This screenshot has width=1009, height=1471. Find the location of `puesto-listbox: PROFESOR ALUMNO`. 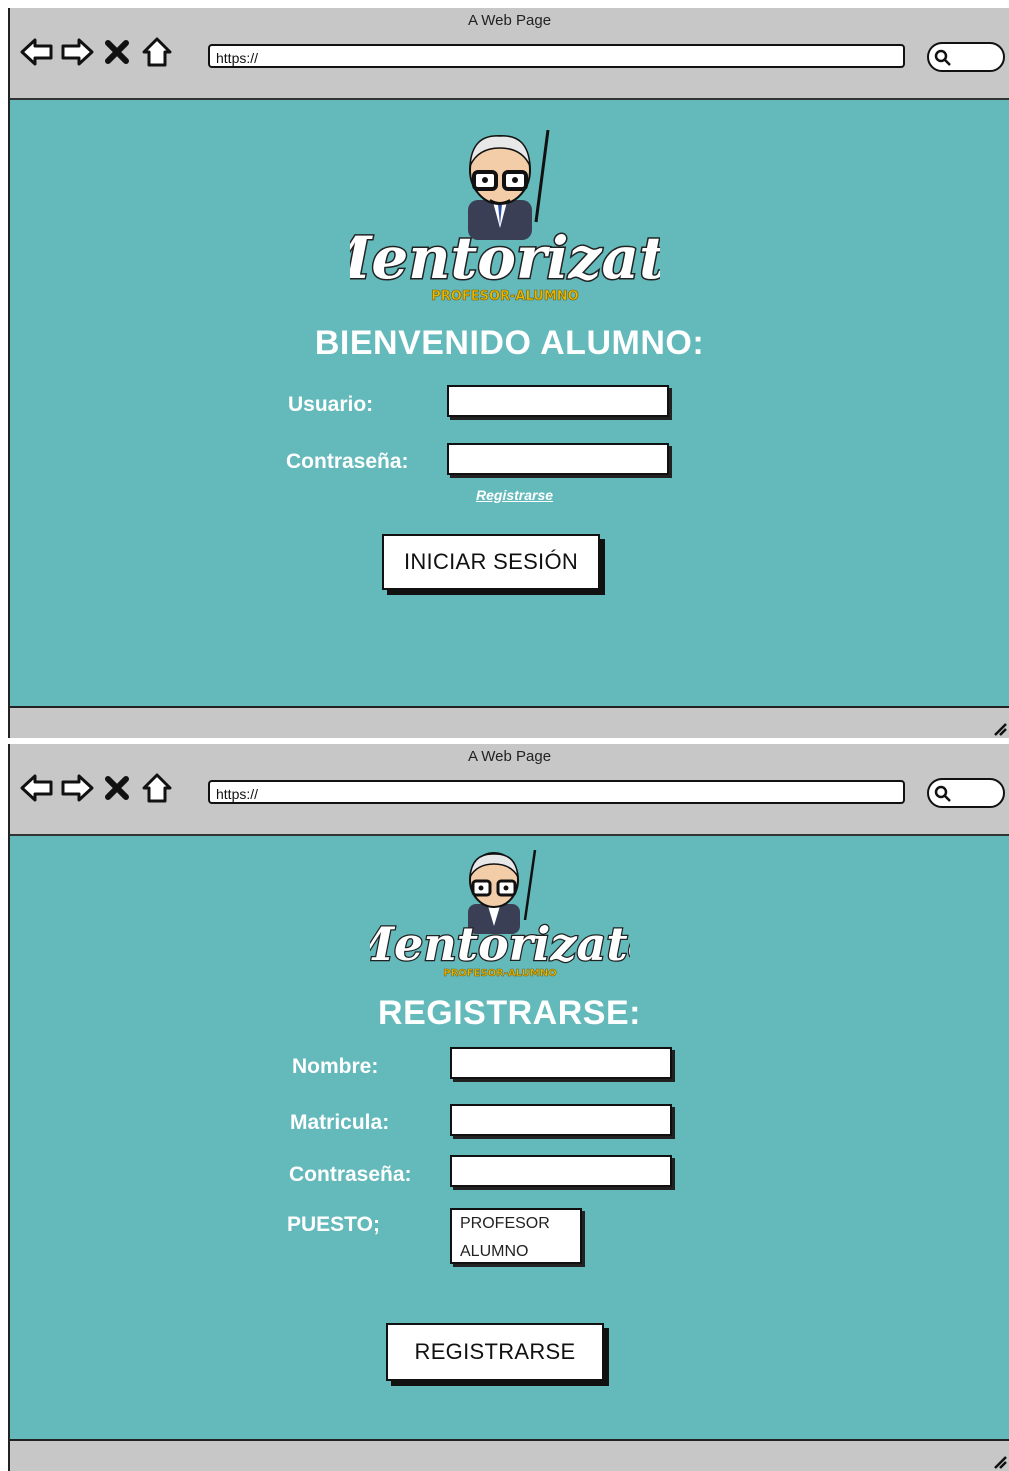

puesto-listbox: PROFESOR ALUMNO is located at coordinates (516, 1236).